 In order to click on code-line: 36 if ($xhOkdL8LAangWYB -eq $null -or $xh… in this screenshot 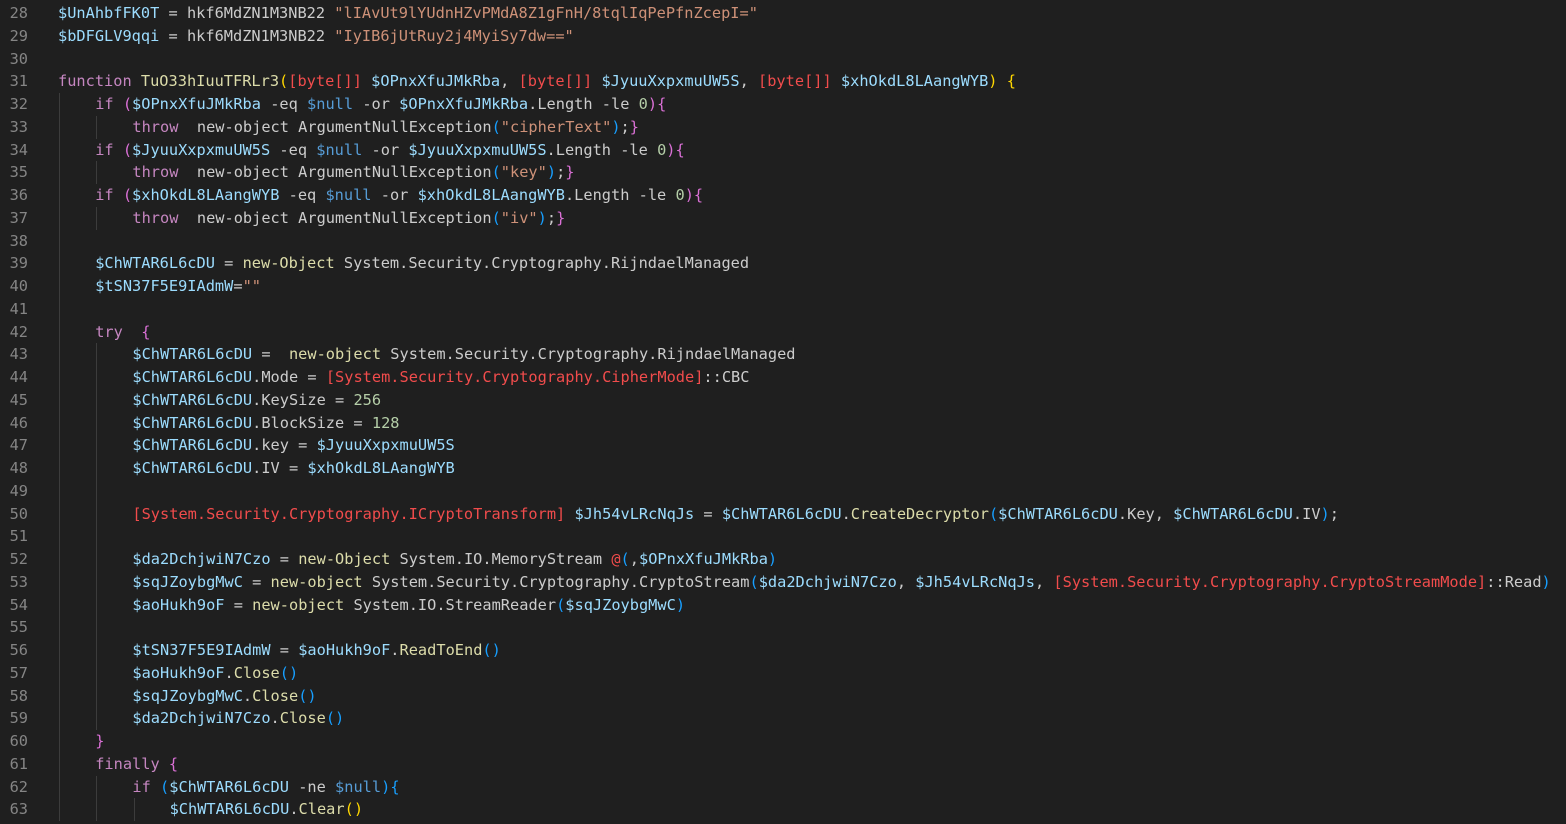, I will do `click(783, 195)`.